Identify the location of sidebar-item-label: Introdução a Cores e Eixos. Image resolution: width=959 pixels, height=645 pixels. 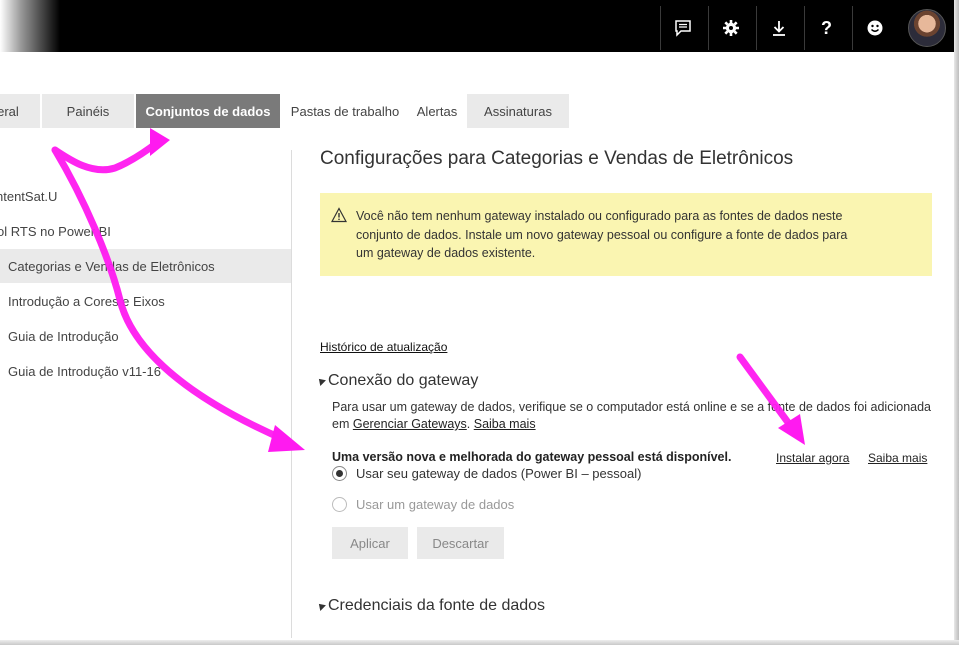
(86, 301).